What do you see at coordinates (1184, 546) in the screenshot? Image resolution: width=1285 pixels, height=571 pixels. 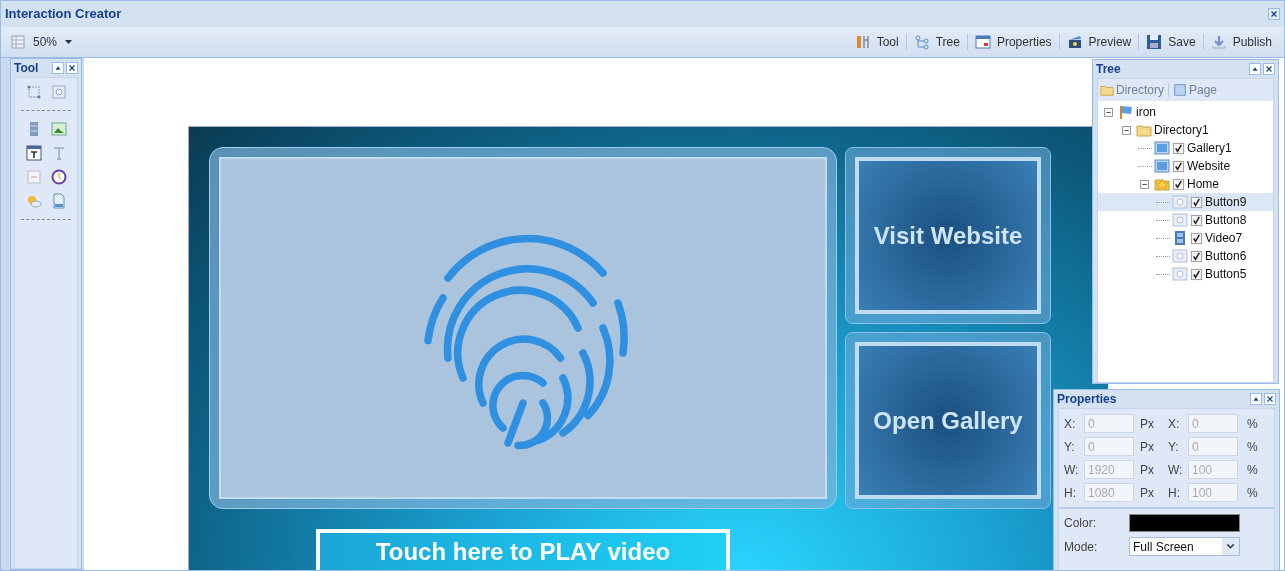 I see `mode-dropdown: Full Screen` at bounding box center [1184, 546].